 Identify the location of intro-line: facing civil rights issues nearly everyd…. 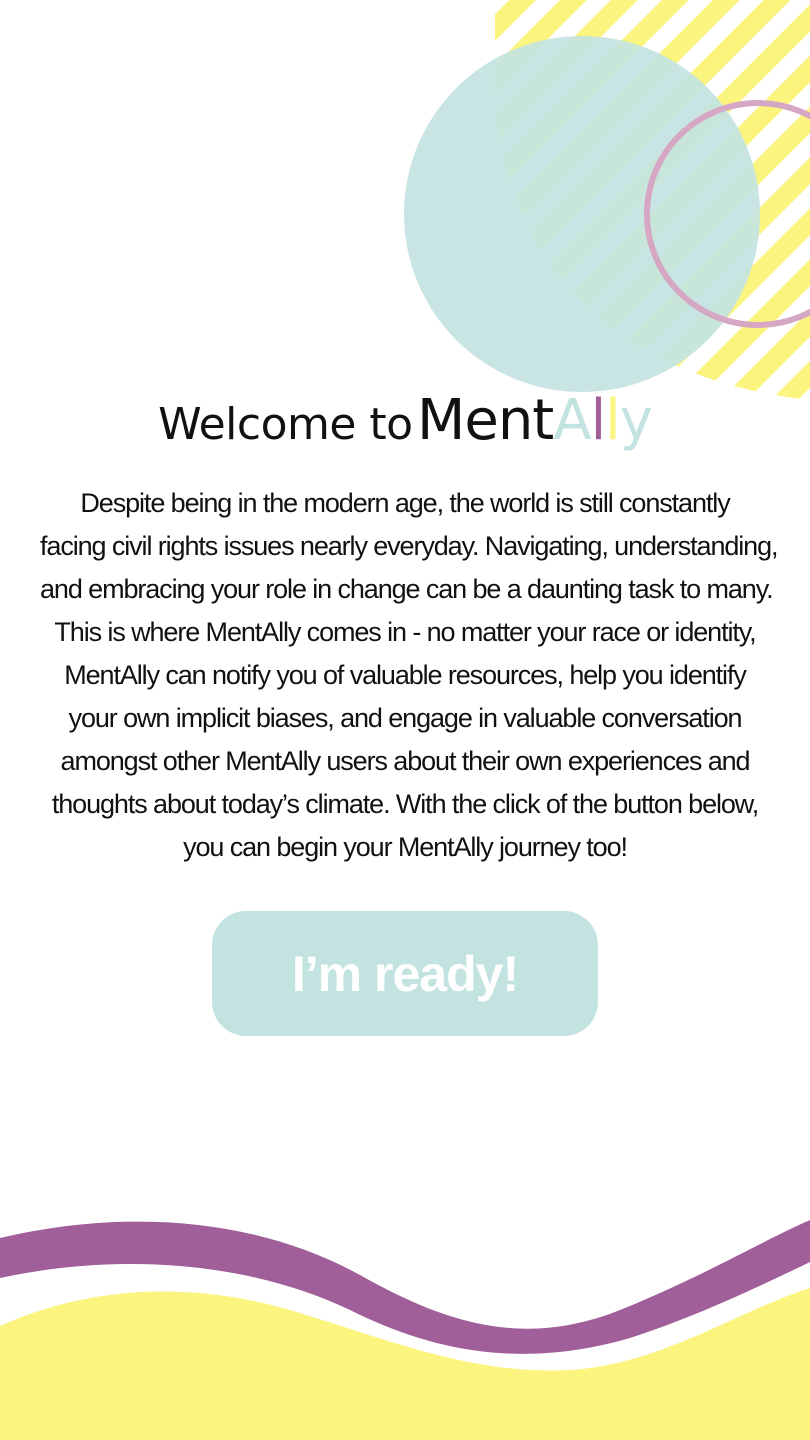
(409, 546).